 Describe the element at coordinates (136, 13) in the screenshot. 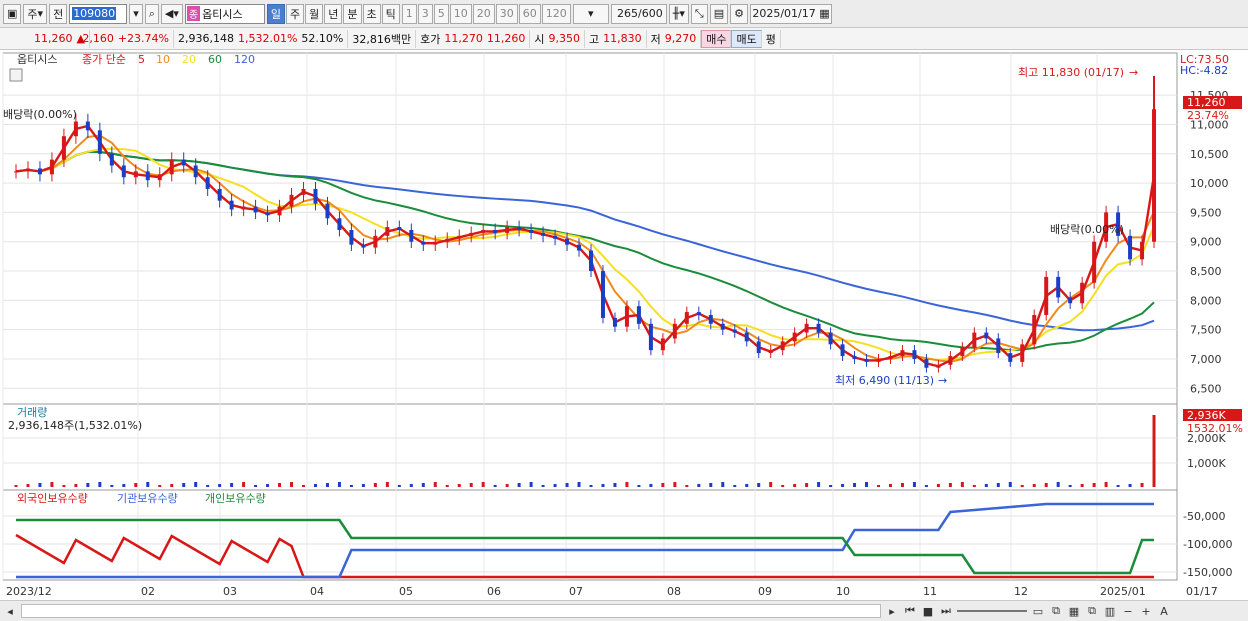

I see `code-dropdown-icon: ▾` at that location.